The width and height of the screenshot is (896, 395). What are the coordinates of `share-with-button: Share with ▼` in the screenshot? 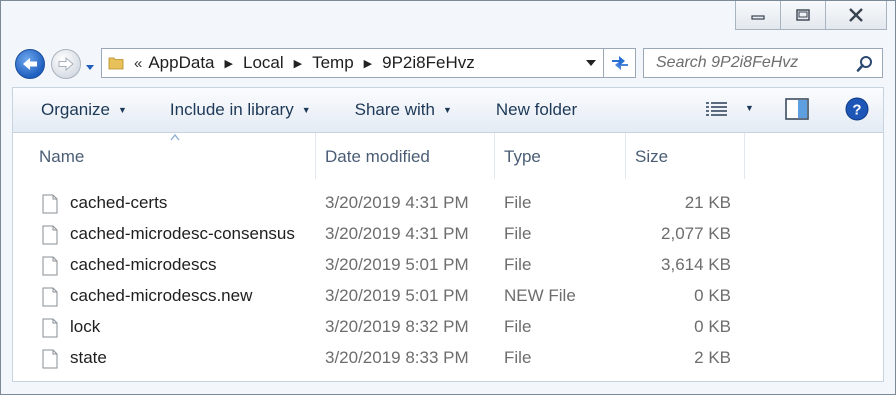 It's located at (403, 110).